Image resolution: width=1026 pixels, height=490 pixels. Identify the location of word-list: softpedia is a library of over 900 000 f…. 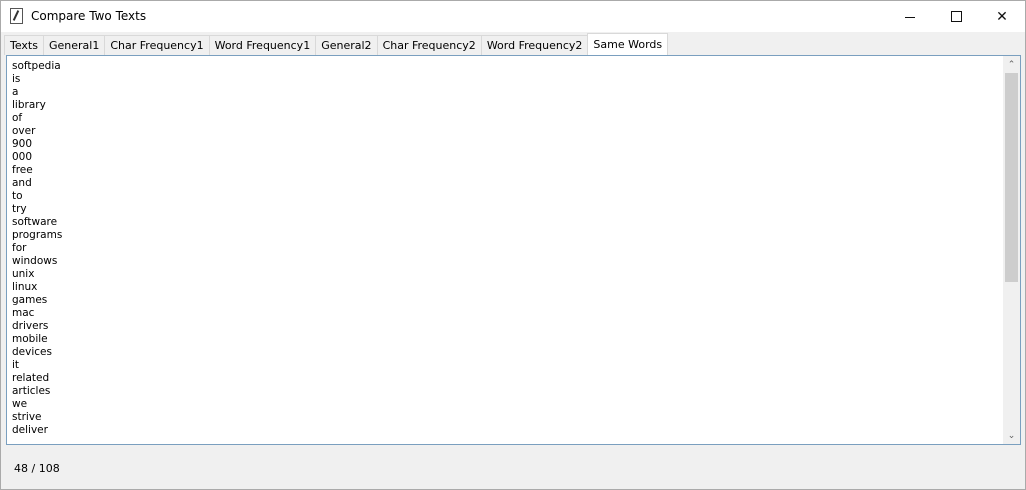
(37, 248).